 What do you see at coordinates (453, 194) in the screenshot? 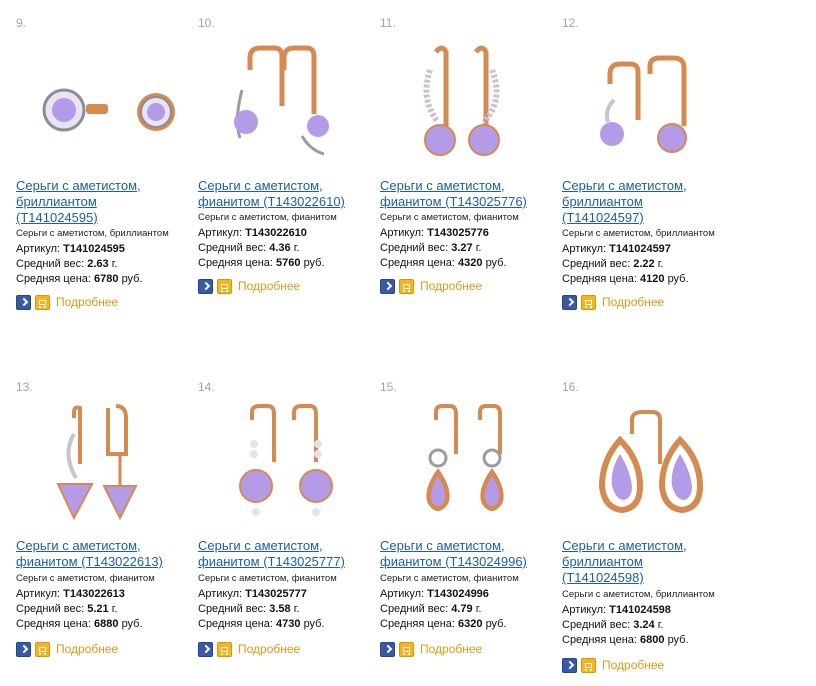
I see `product-title-link: Серьги с аметистом, фианитом (T143025776)` at bounding box center [453, 194].